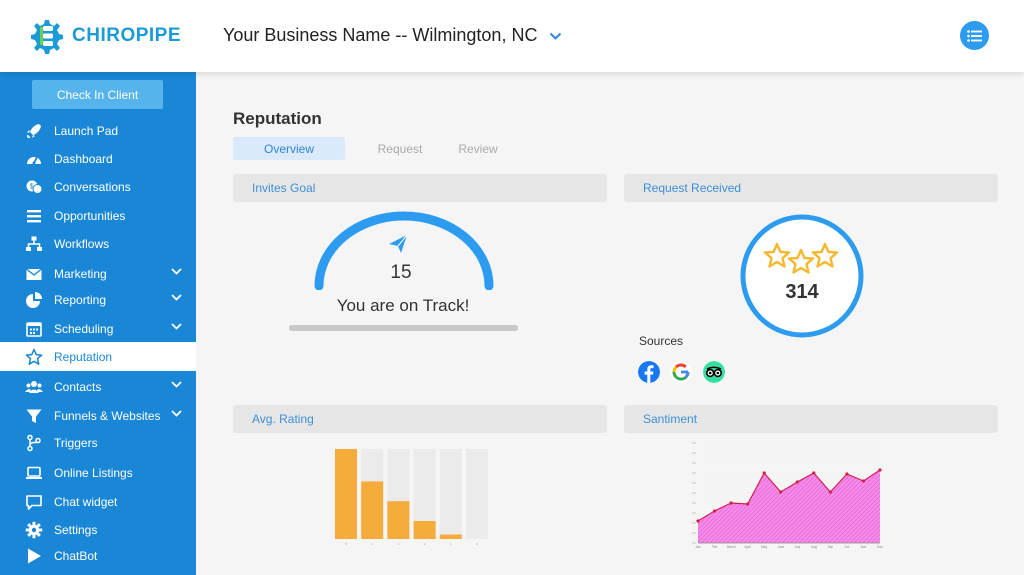 Image resolution: width=1024 pixels, height=575 pixels. I want to click on invites-goal-header: Invites Goal, so click(420, 188).